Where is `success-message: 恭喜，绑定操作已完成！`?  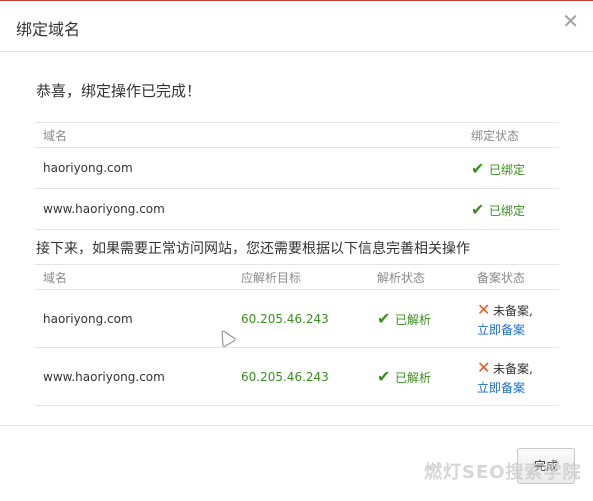 success-message: 恭喜，绑定操作已完成！ is located at coordinates (119, 91).